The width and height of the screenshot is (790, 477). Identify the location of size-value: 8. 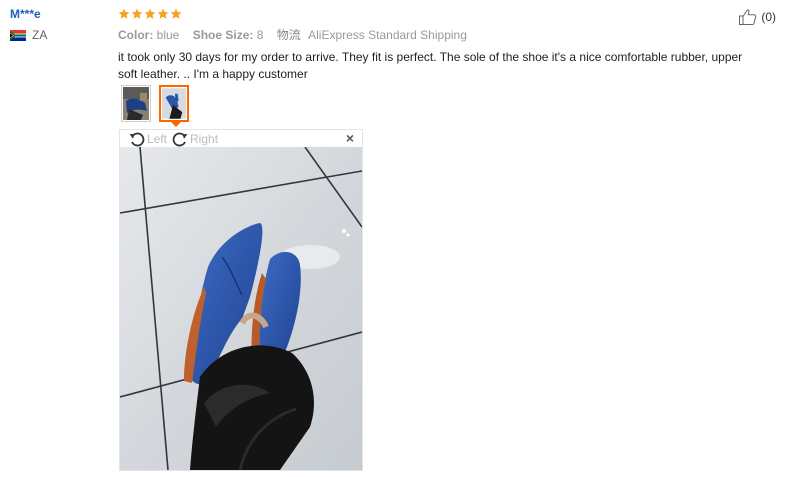
(260, 35).